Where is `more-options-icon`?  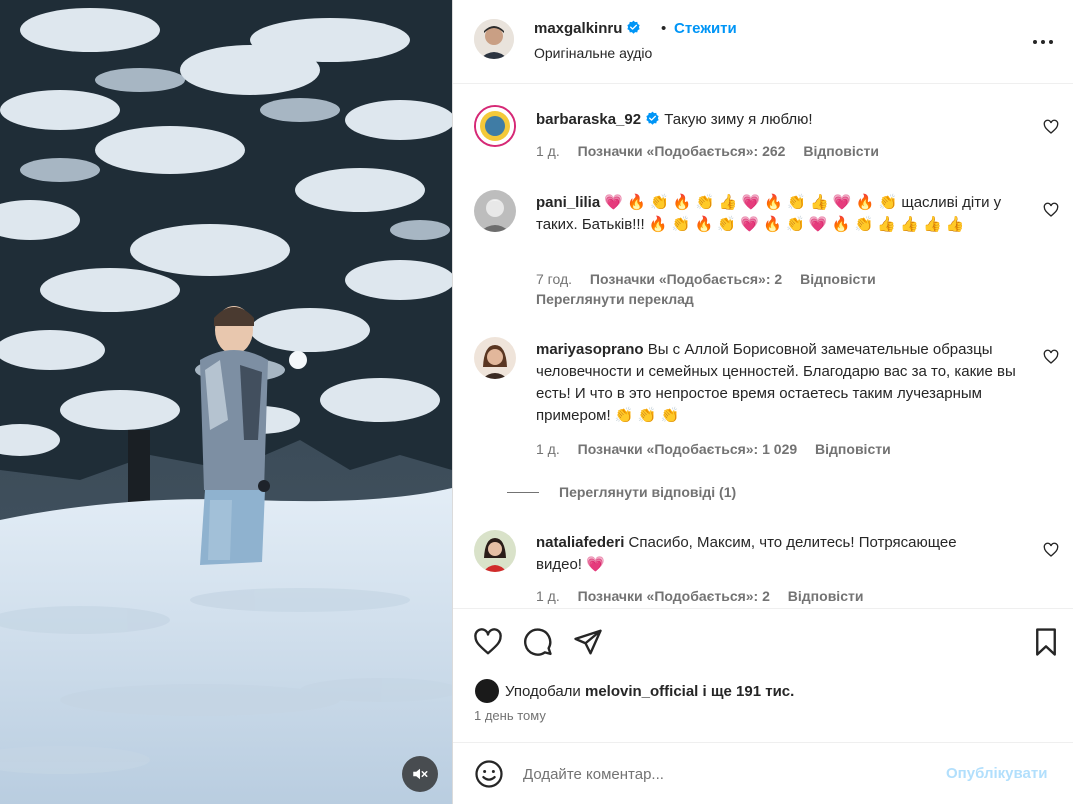
more-options-icon is located at coordinates (1043, 42).